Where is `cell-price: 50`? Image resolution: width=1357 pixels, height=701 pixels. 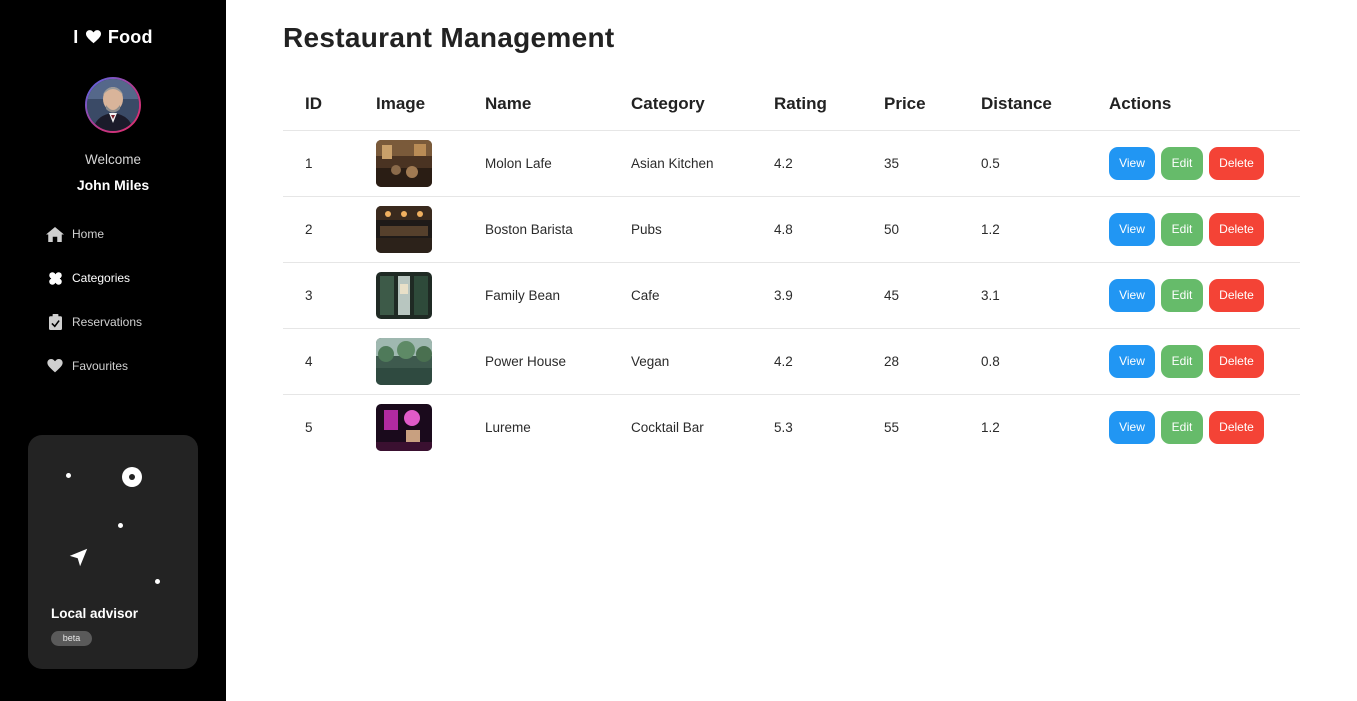
cell-price: 50 is located at coordinates (910, 229).